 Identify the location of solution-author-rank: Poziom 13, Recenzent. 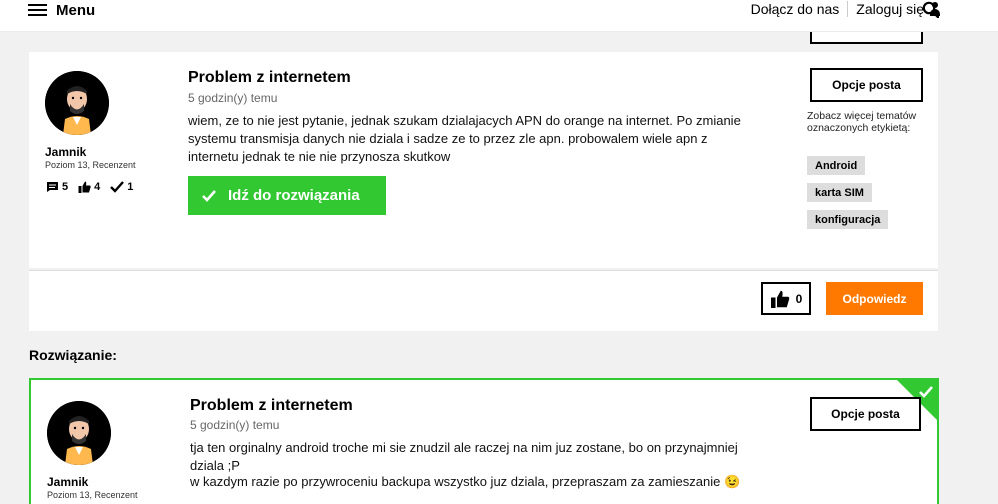
(92, 495).